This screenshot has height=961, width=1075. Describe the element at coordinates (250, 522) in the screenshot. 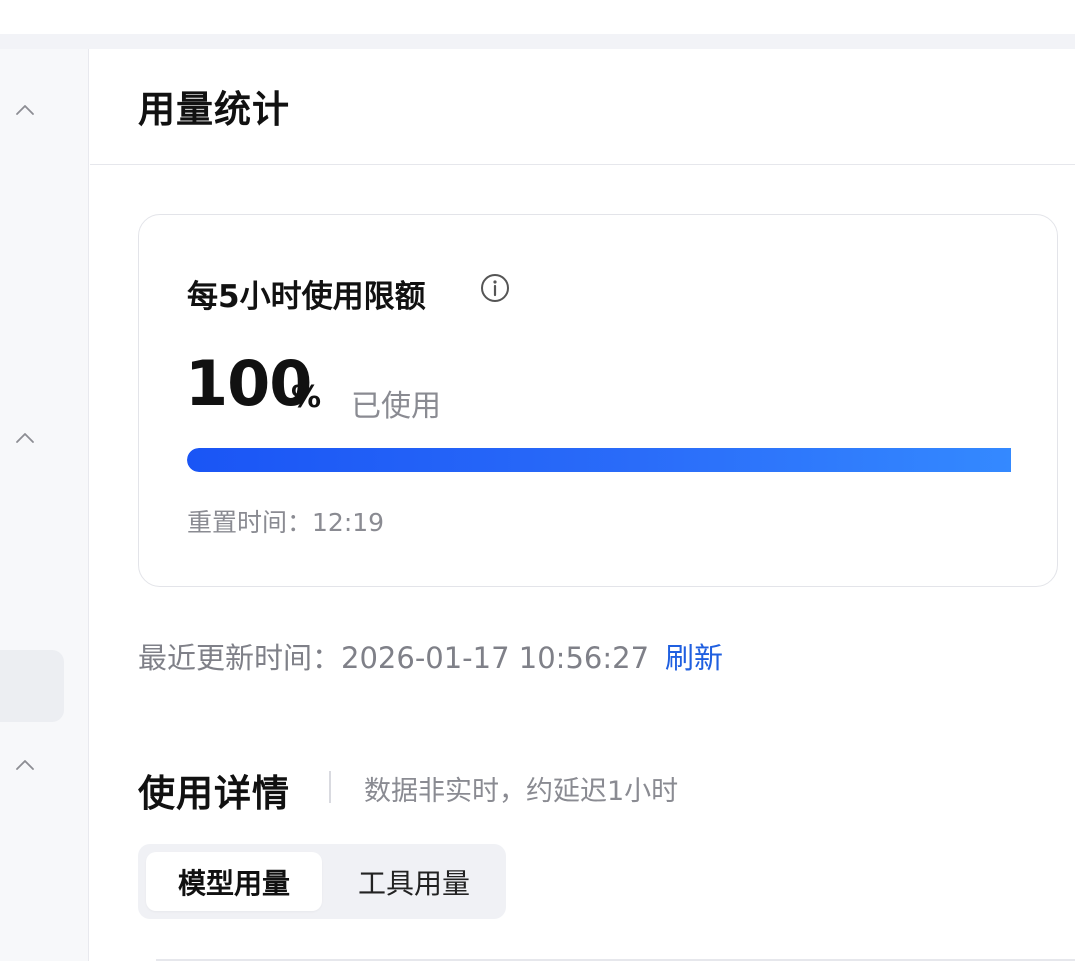

I see `reset-label: 重置时间：` at that location.